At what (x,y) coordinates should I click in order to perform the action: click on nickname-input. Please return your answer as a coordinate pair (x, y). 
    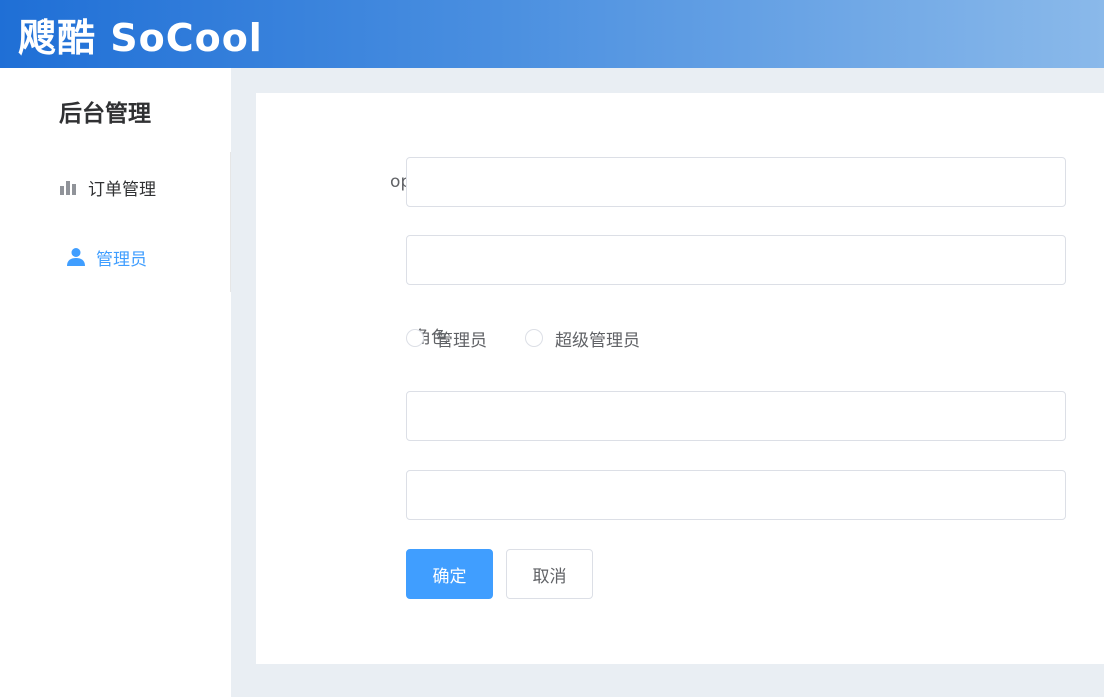
    Looking at the image, I should click on (736, 260).